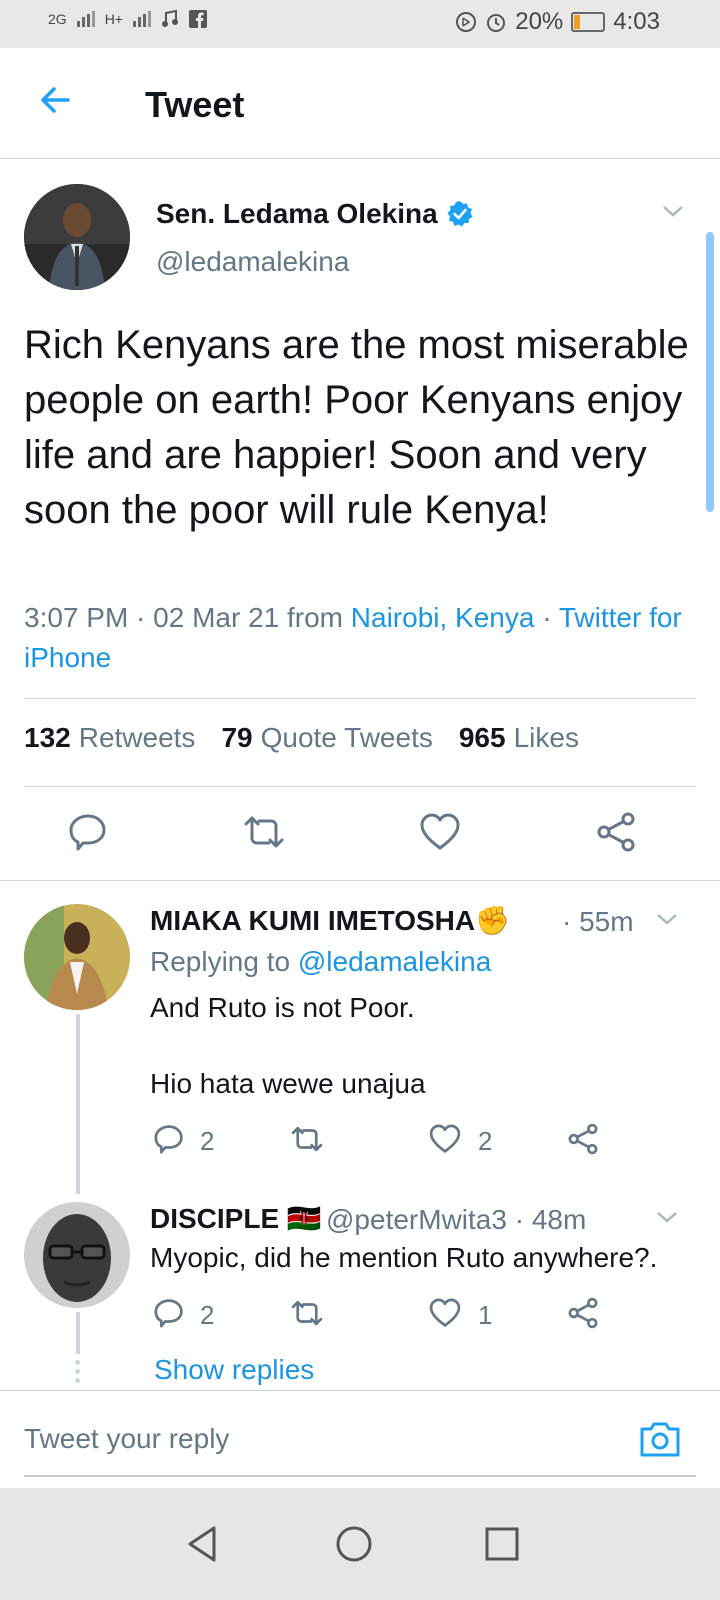  I want to click on reply-author-name: MIAKA KUMI IMETOSHA✊, so click(330, 920).